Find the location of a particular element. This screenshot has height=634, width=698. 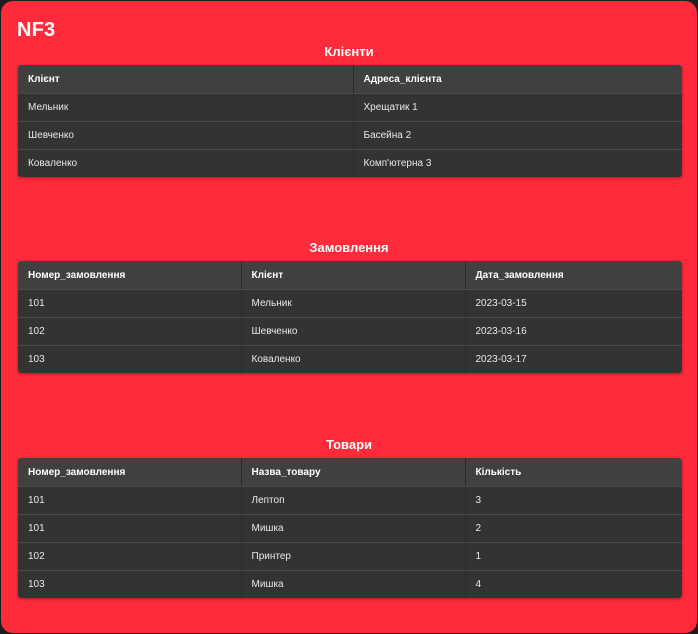

table-cell: Лептоп is located at coordinates (353, 500).